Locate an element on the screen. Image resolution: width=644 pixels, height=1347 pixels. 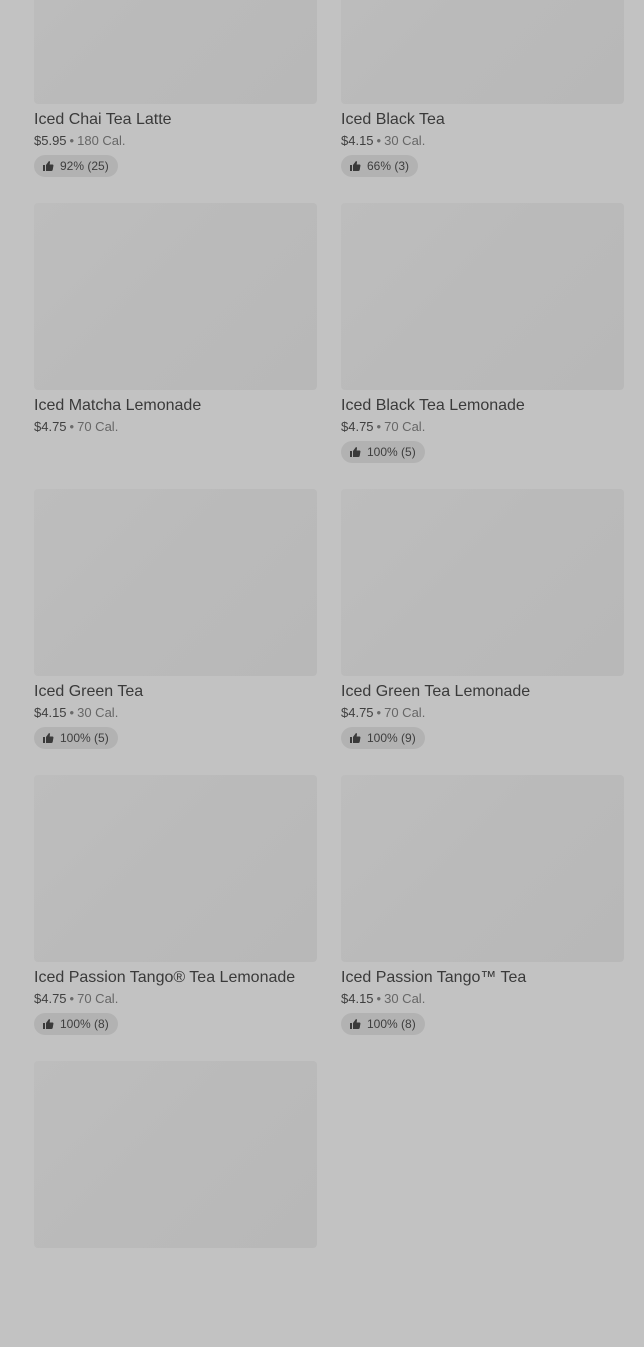
product-card: Iced Matcha Lemonade $4.75 • 70 Cal. is located at coordinates (175, 346).